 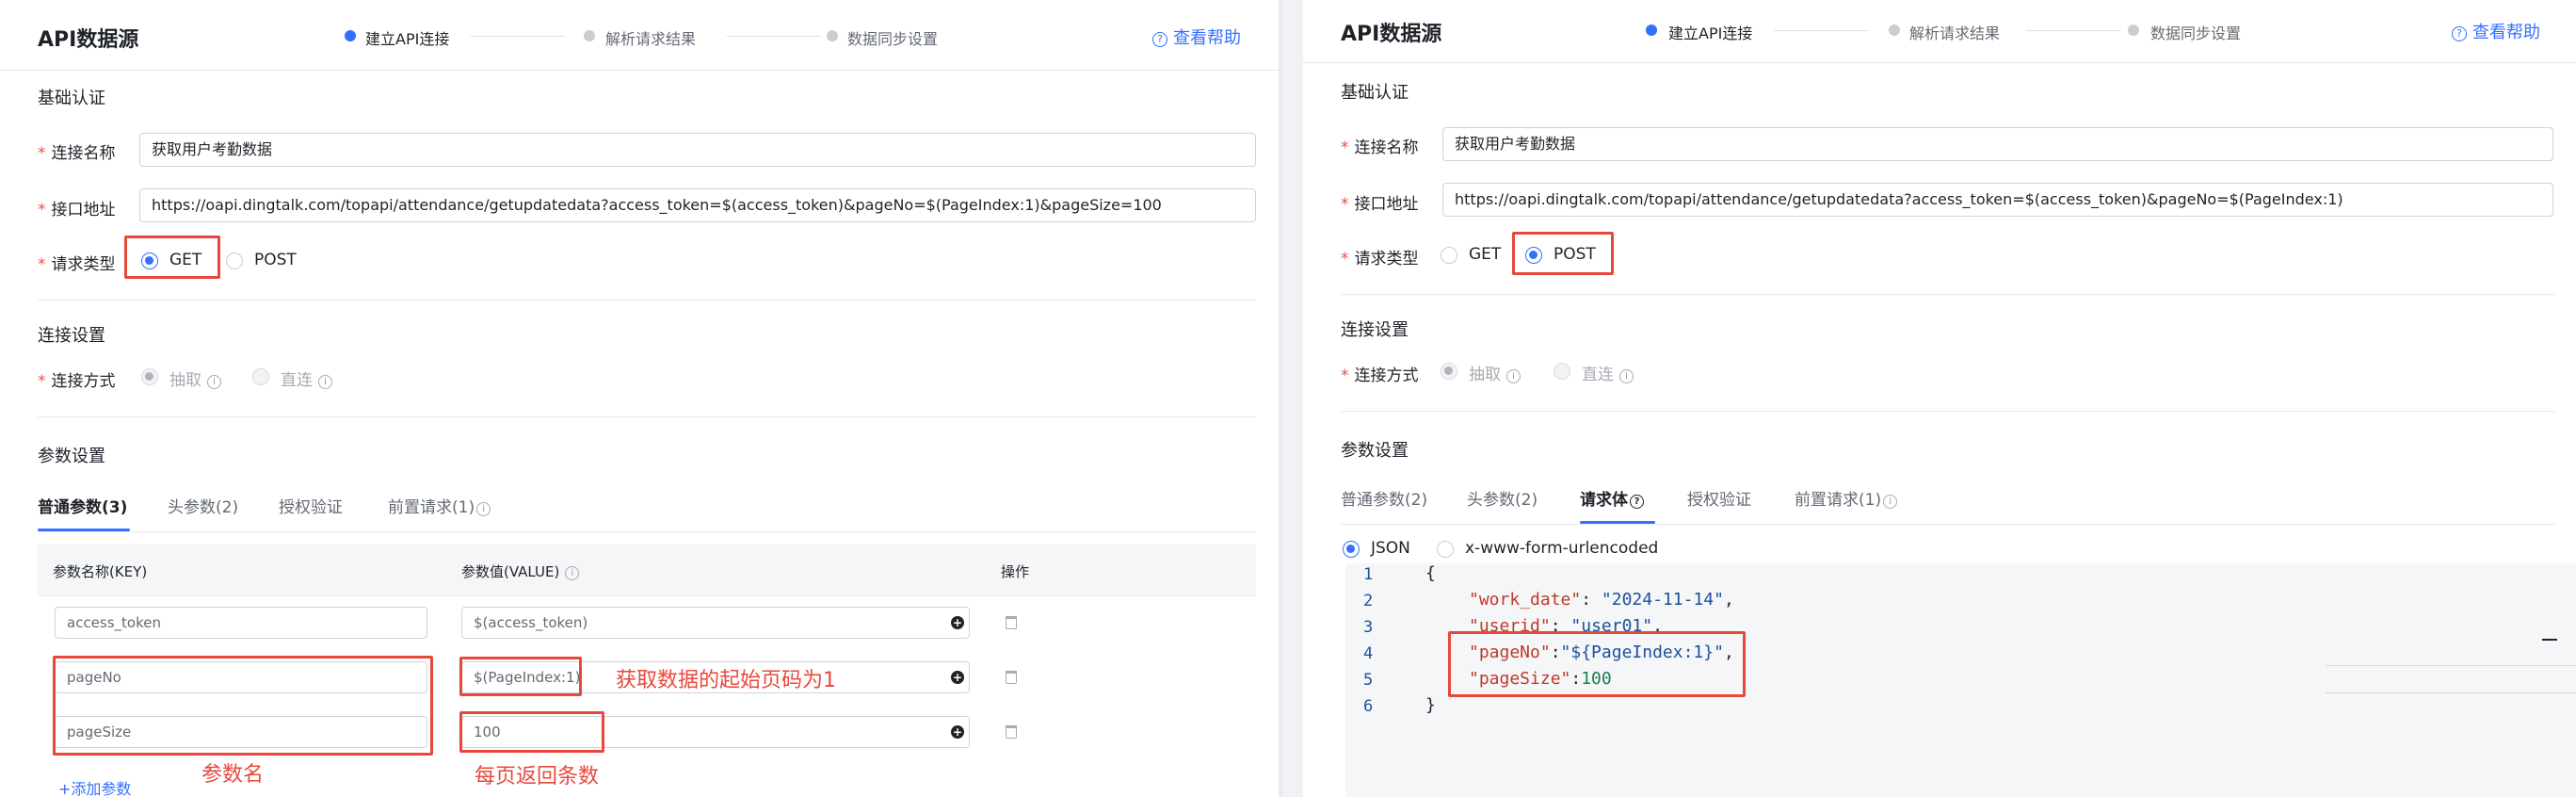 I want to click on col-value: 参数值(VALUE) i, so click(x=520, y=571).